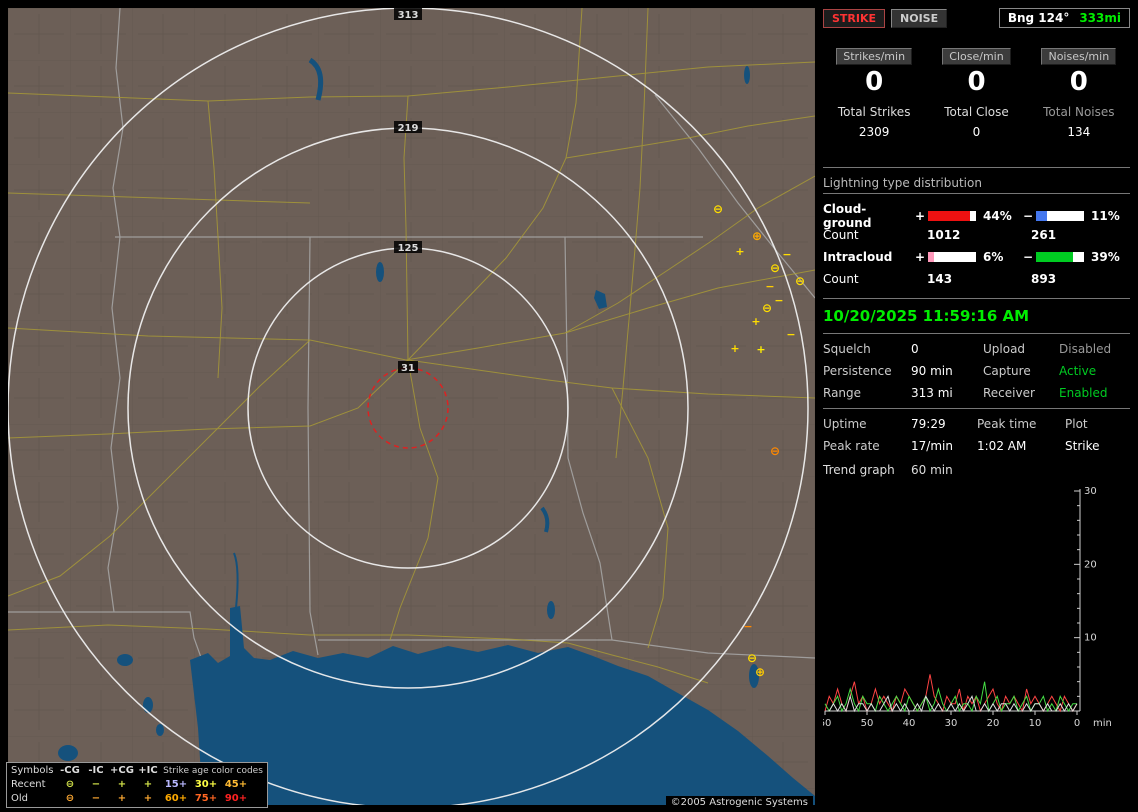 This screenshot has width=1138, height=812. What do you see at coordinates (137, 799) in the screenshot?
I see `legend-row: Old ⊖ − + +60+ 75+ 90+` at bounding box center [137, 799].